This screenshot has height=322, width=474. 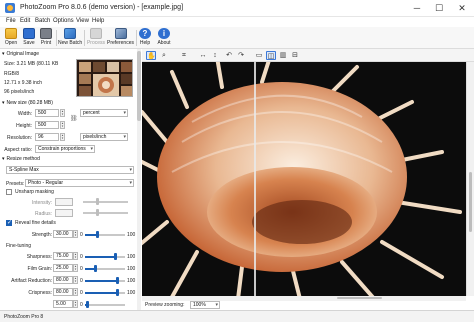 I want to click on new-batch-button: New Batch, so click(x=70, y=38).